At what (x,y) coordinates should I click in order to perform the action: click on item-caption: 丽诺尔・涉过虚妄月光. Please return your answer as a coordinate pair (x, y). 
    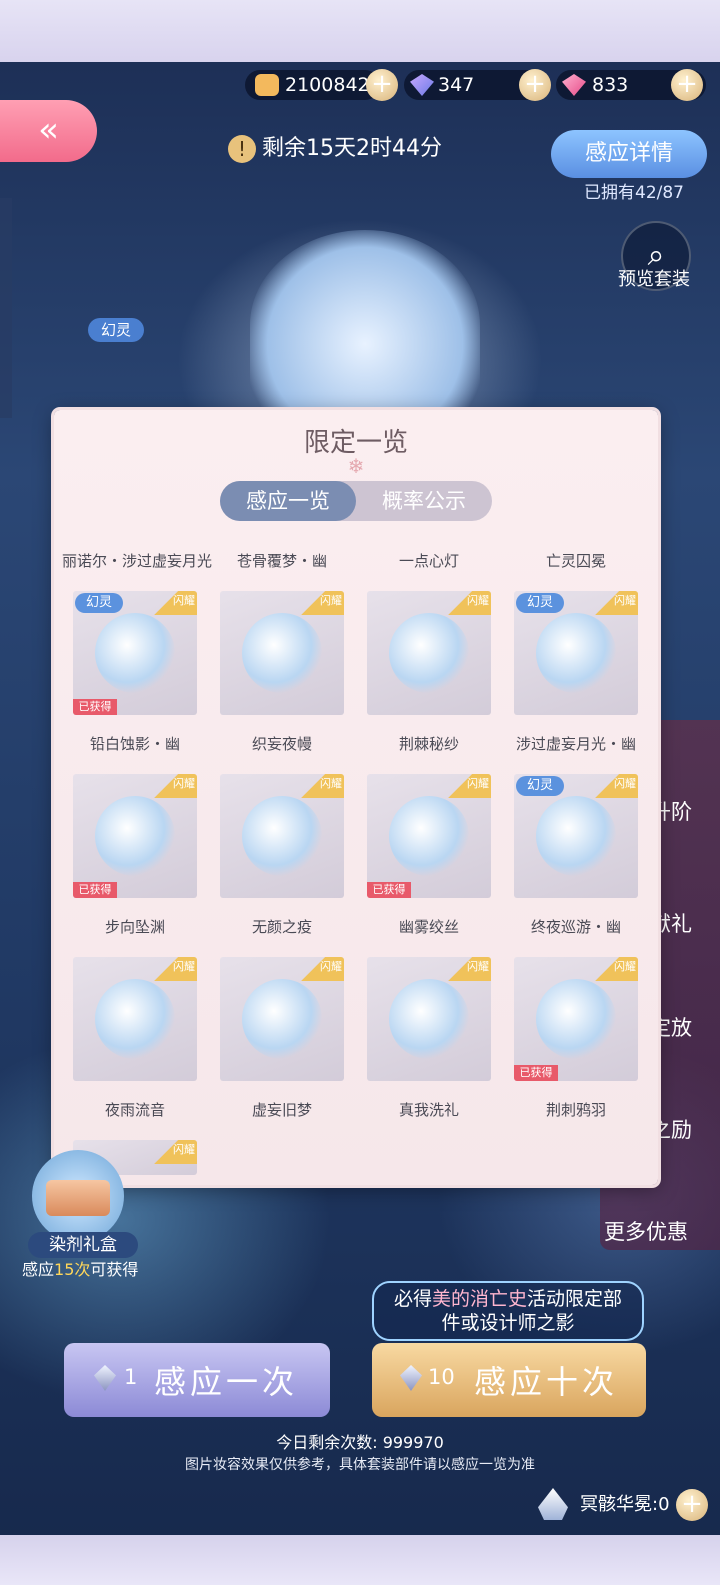
    Looking at the image, I should click on (137, 561).